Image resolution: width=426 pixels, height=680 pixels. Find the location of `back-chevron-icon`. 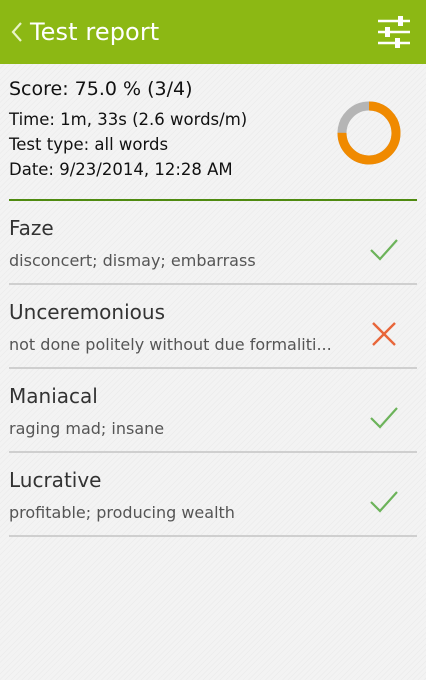

back-chevron-icon is located at coordinates (16, 32).